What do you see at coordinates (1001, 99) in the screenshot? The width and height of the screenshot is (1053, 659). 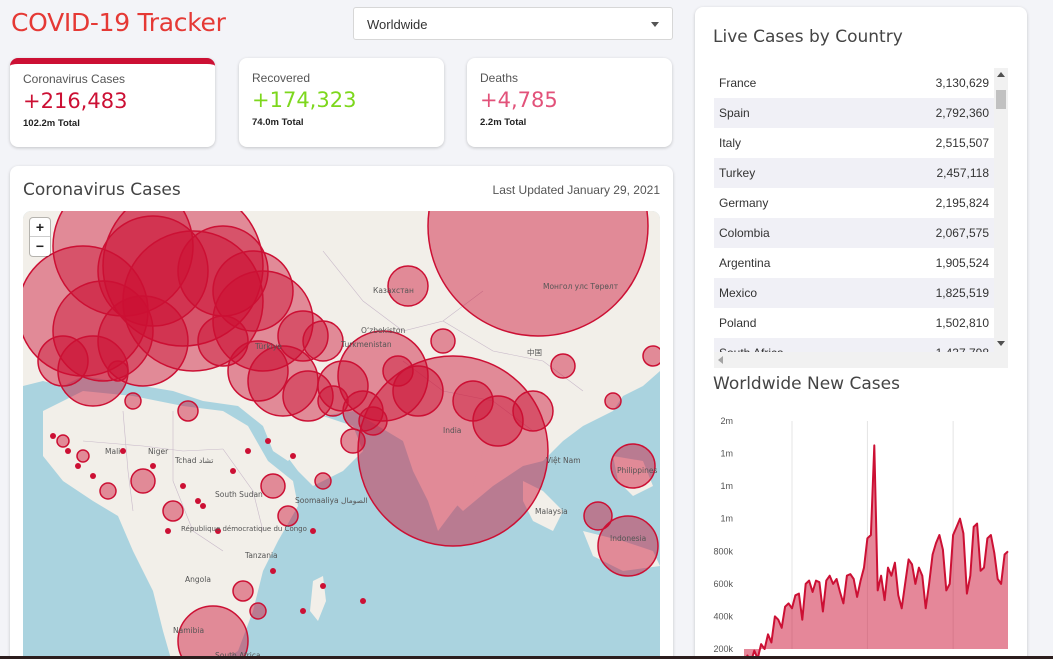 I see `scroll-thumb` at bounding box center [1001, 99].